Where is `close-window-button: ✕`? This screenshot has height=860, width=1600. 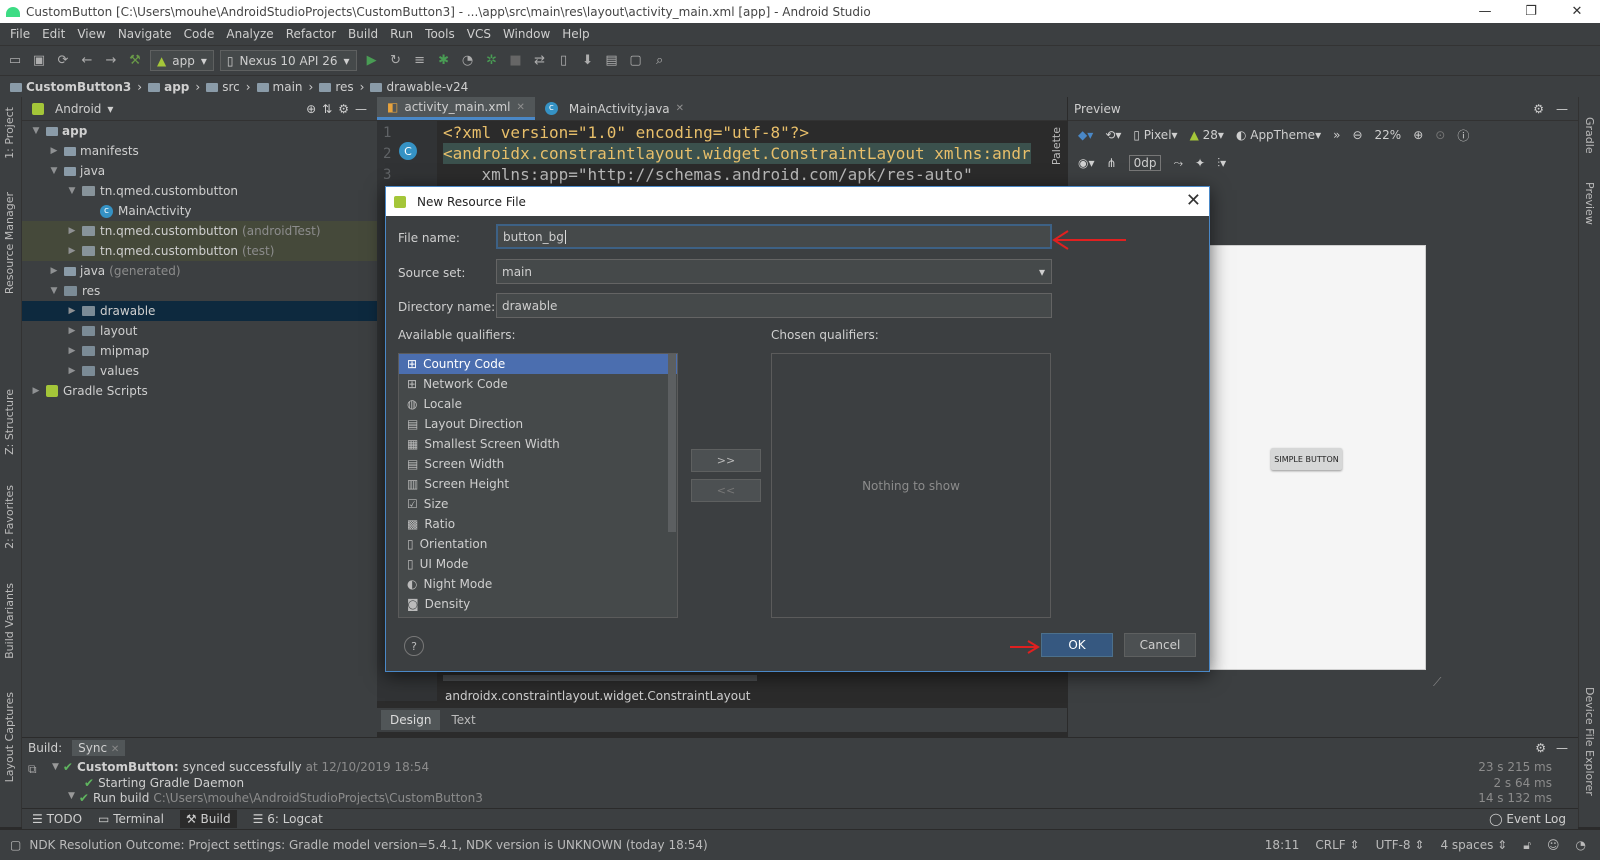 close-window-button: ✕ is located at coordinates (1577, 11).